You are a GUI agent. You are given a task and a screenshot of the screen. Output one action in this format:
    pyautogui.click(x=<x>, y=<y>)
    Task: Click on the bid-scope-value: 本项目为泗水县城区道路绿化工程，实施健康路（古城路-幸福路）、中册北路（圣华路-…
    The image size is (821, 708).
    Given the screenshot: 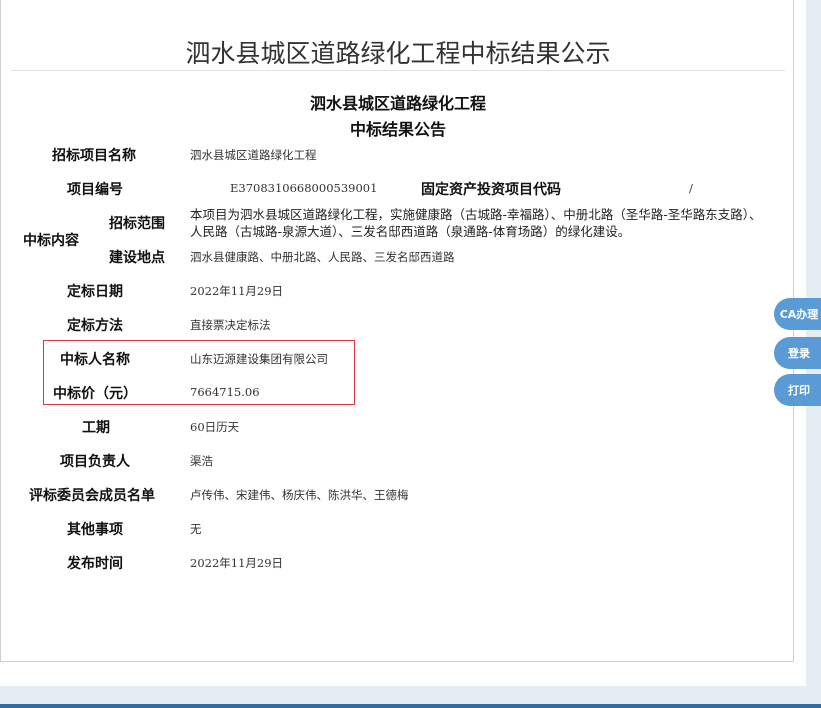 What is the action you would take?
    pyautogui.click(x=476, y=223)
    